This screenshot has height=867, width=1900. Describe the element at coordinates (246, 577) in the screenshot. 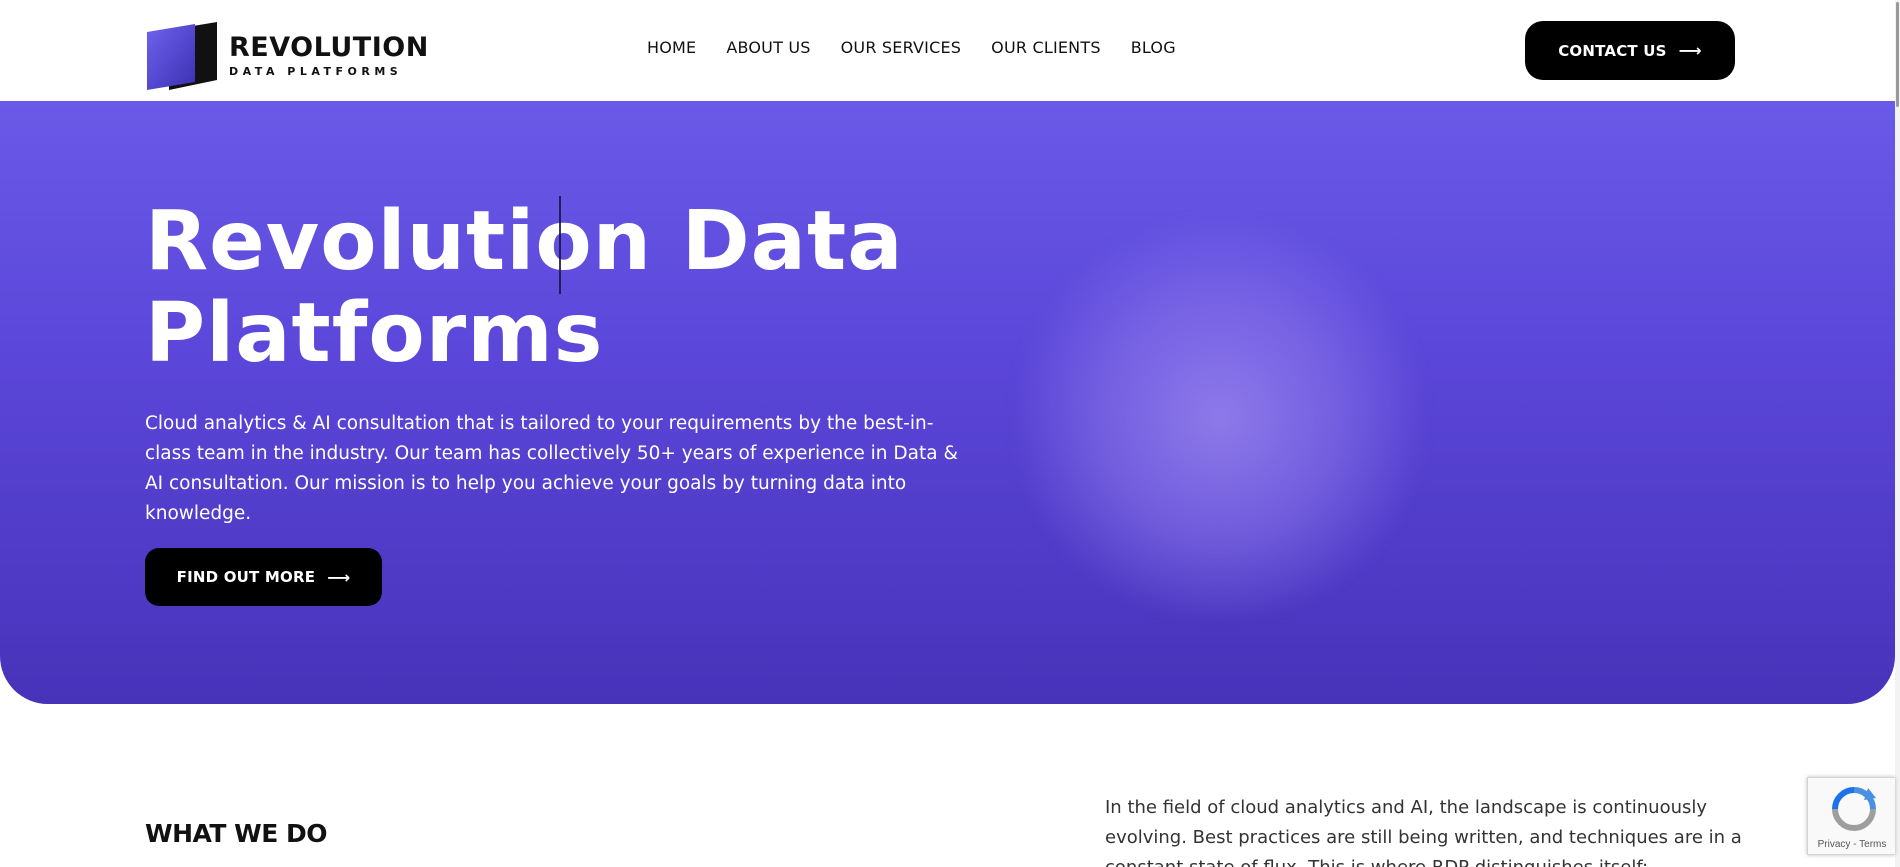

I see `find-out-more-label: FIND OUT MORE` at that location.